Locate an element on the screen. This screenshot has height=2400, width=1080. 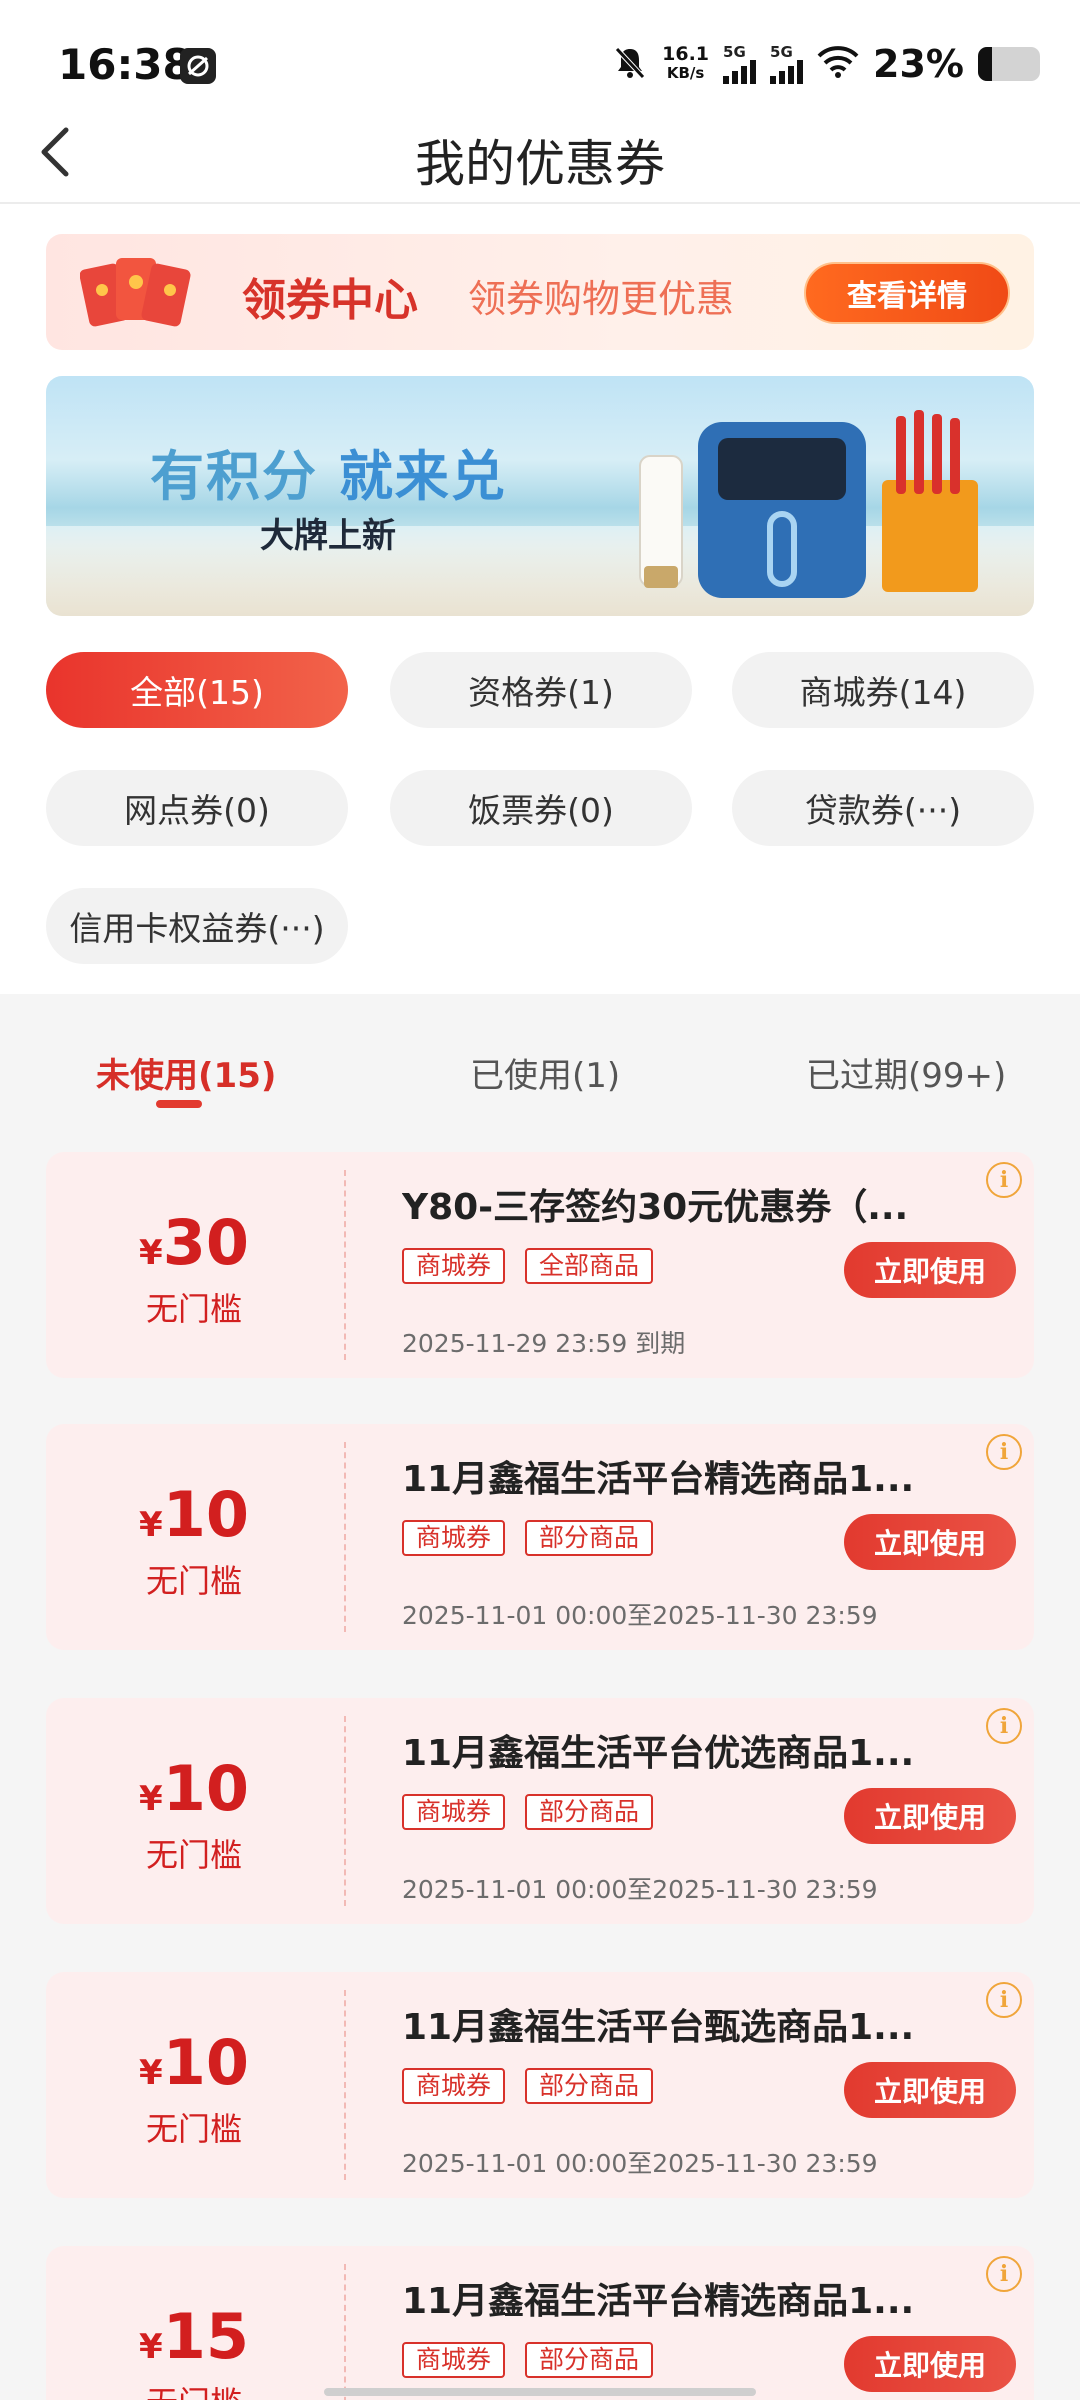
page-title: 我的优惠券 is located at coordinates (540, 164).